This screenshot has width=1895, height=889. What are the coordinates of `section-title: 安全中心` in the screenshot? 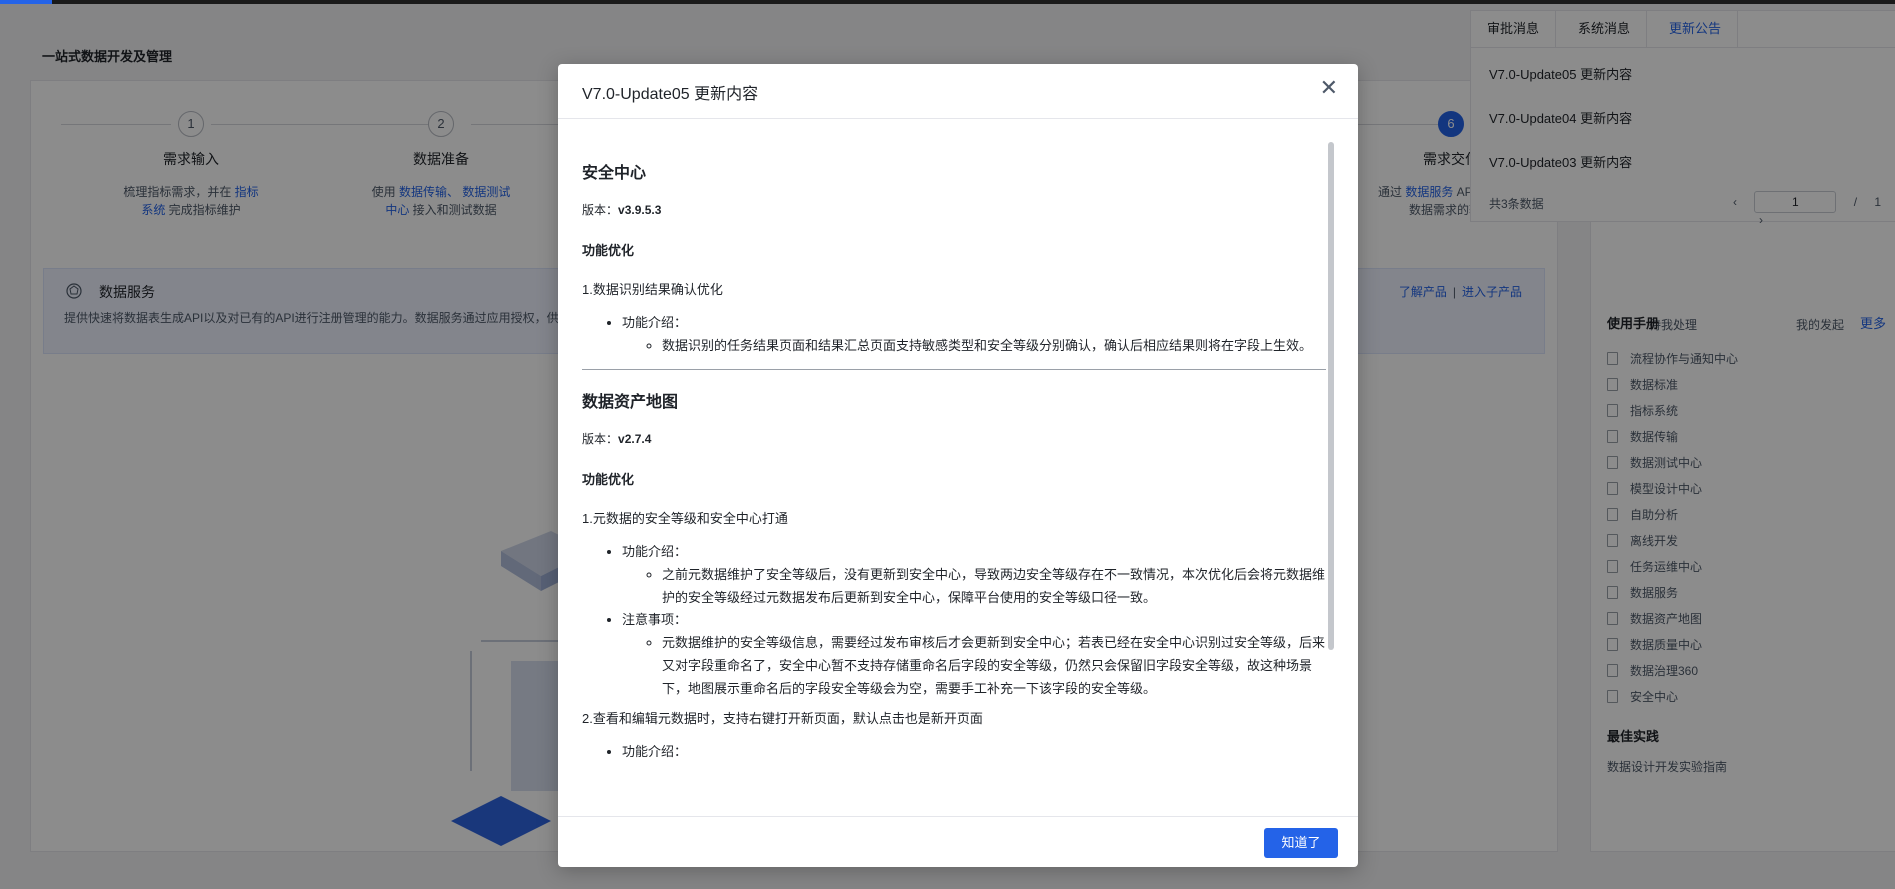 It's located at (614, 173).